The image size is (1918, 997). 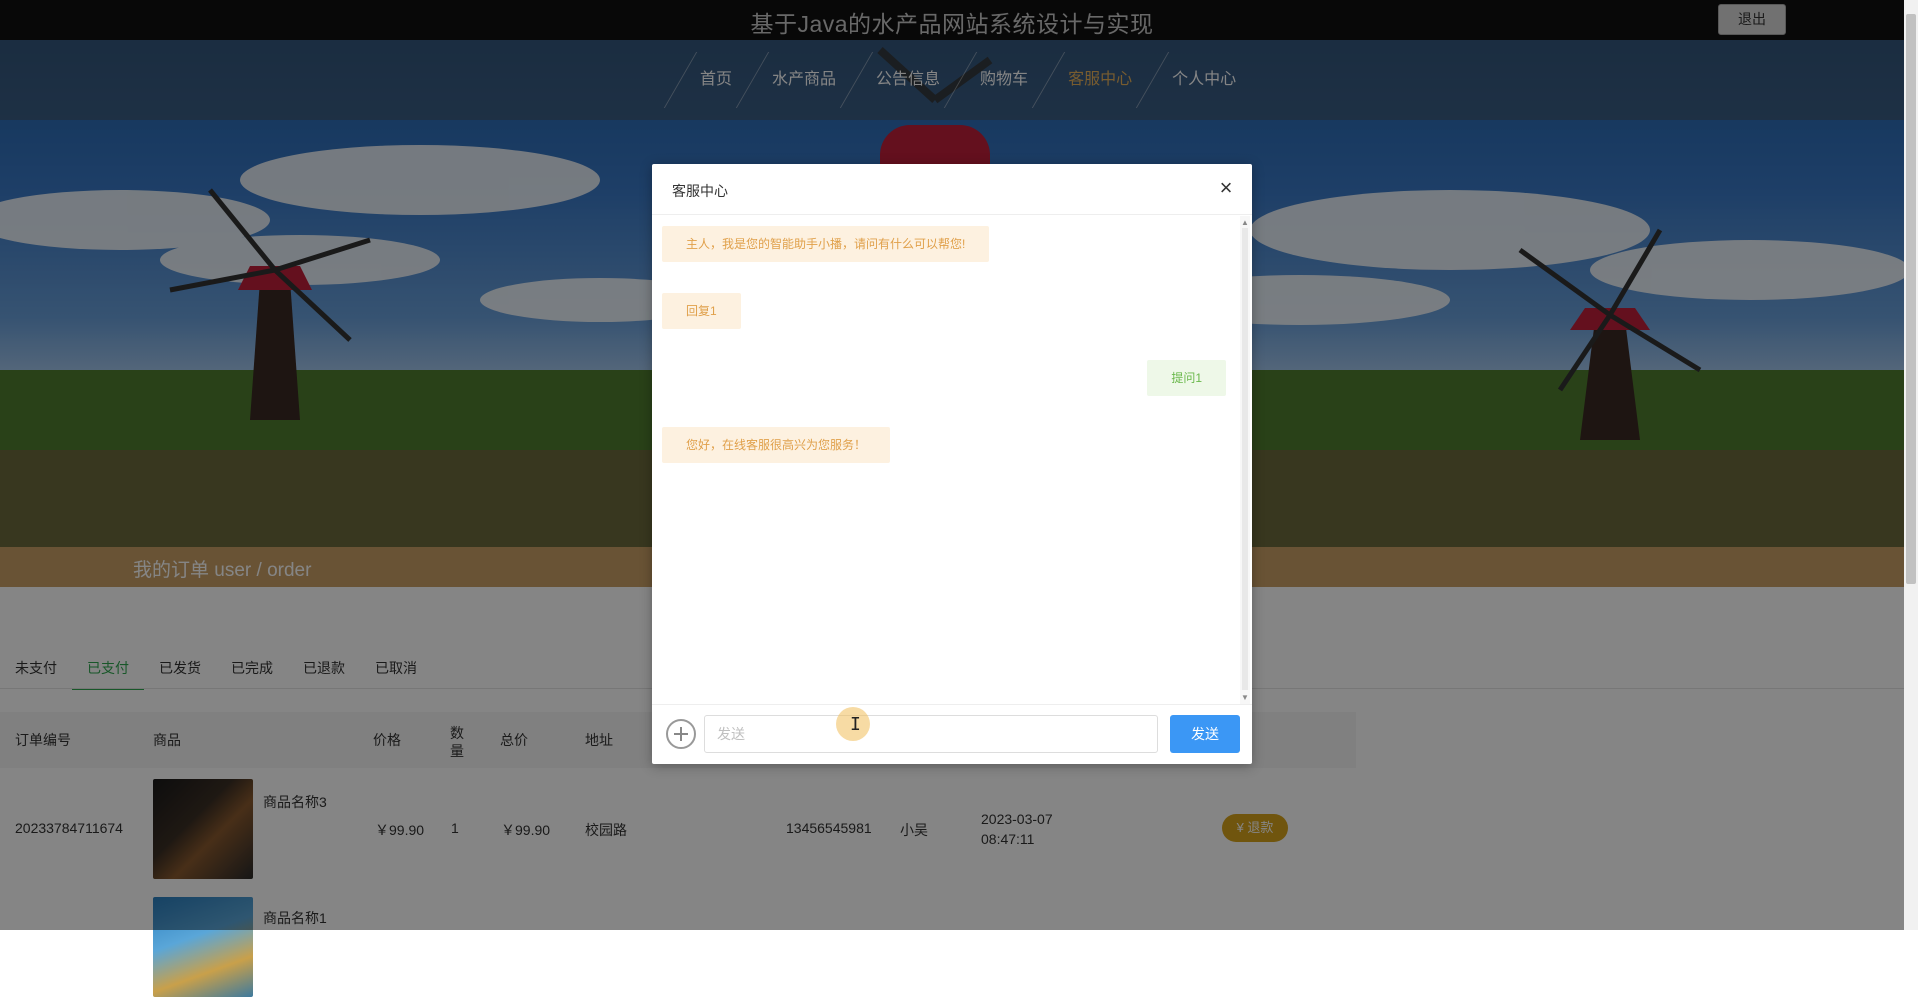 What do you see at coordinates (1205, 734) in the screenshot?
I see `send-button: 发送` at bounding box center [1205, 734].